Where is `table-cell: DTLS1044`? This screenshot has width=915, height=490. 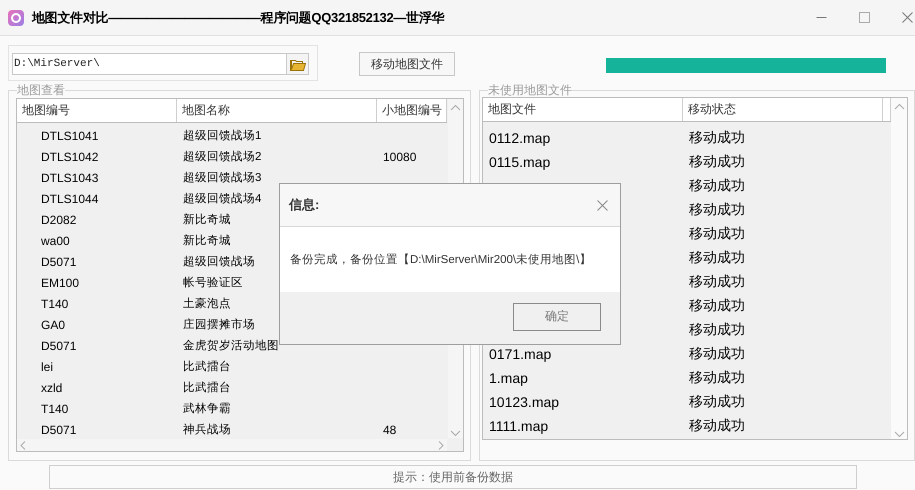 table-cell: DTLS1044 is located at coordinates (69, 199).